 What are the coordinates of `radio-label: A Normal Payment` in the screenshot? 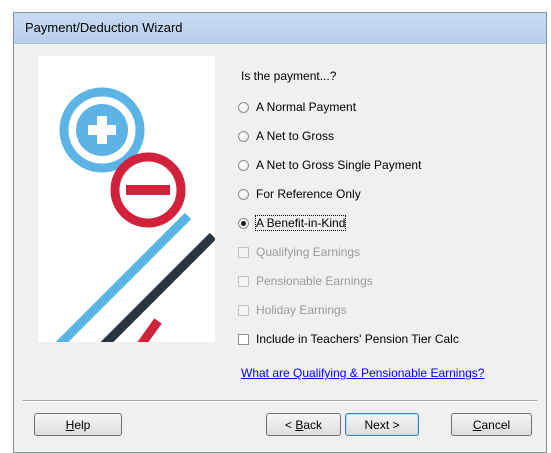 It's located at (306, 107).